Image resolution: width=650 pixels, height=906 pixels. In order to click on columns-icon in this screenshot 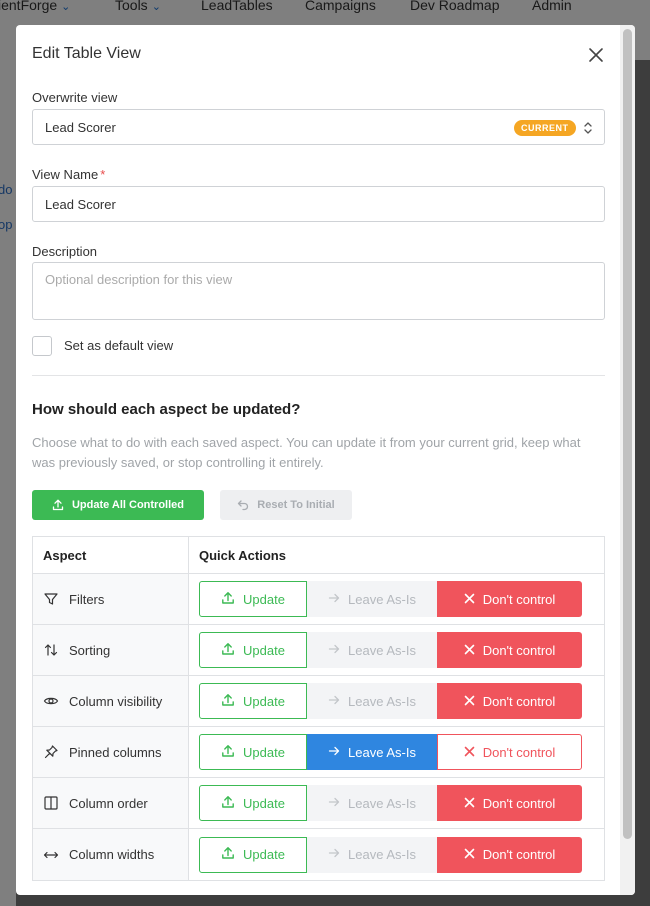, I will do `click(51, 803)`.